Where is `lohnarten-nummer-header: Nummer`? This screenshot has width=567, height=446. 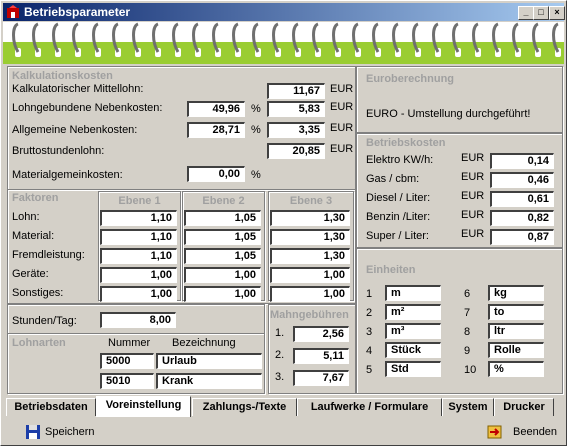
lohnarten-nummer-header: Nummer is located at coordinates (129, 343).